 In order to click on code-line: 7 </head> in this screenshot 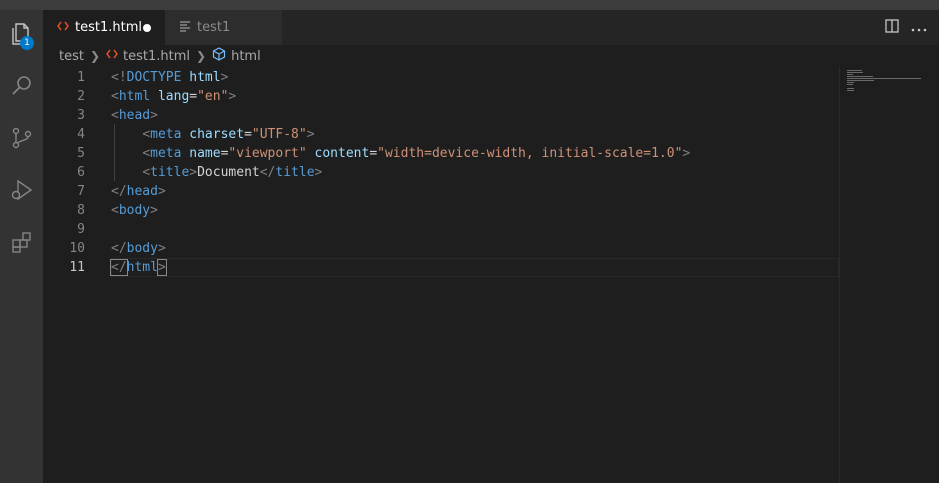, I will do `click(441, 191)`.